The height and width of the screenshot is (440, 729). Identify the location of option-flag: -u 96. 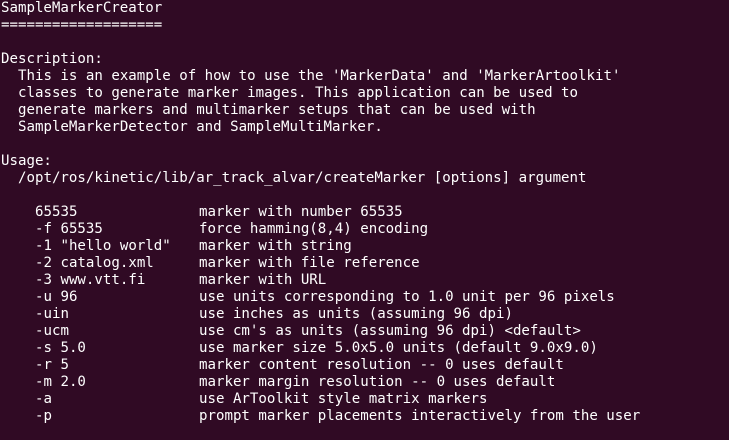
(56, 297).